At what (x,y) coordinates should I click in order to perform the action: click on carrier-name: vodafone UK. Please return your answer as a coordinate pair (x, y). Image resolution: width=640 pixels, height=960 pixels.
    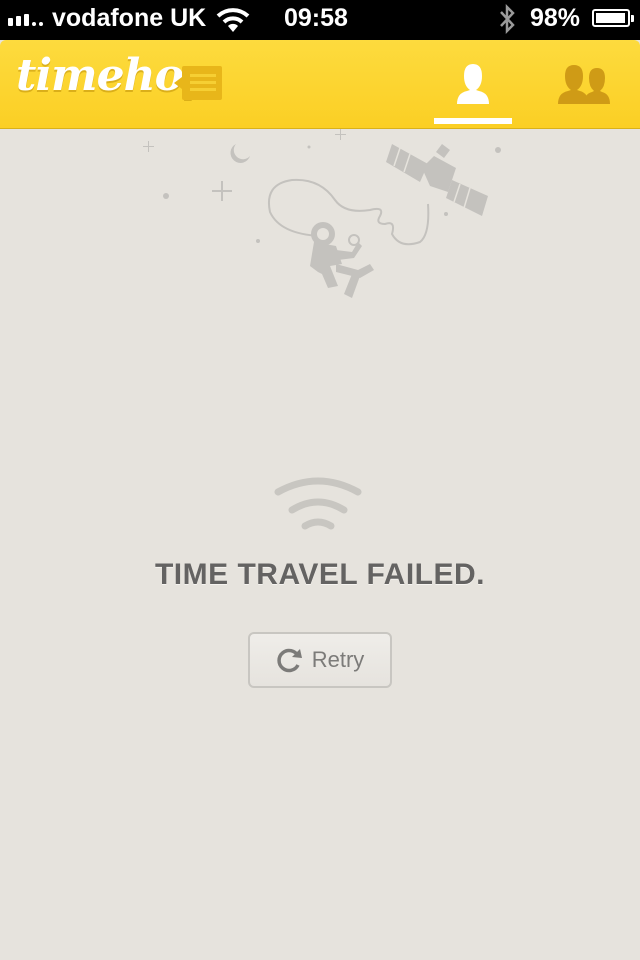
    Looking at the image, I should click on (129, 18).